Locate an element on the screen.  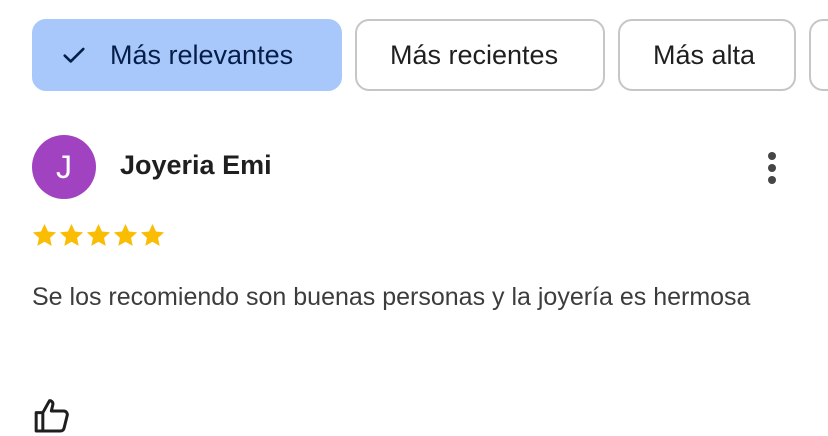
chip-highest-rating: Más alta is located at coordinates (707, 55).